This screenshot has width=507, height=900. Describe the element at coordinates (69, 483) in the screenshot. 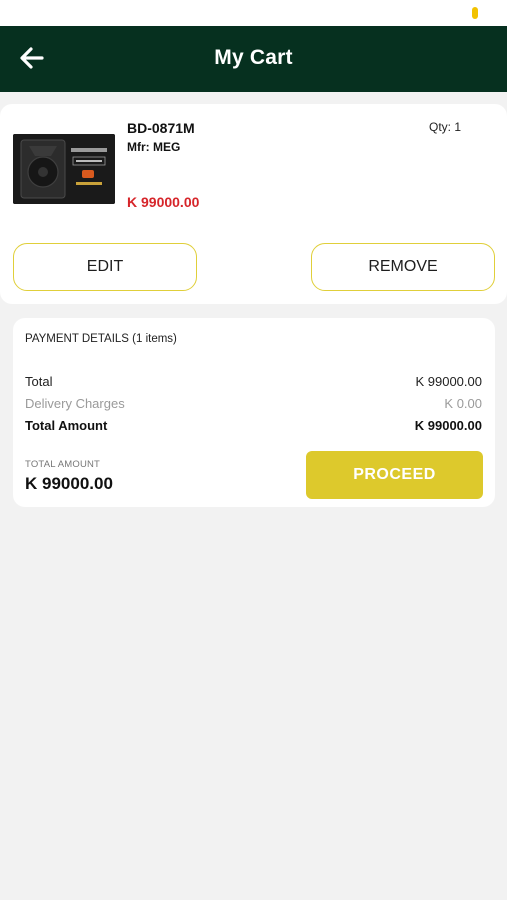

I see `footer-total-amount: K 99000.00` at that location.